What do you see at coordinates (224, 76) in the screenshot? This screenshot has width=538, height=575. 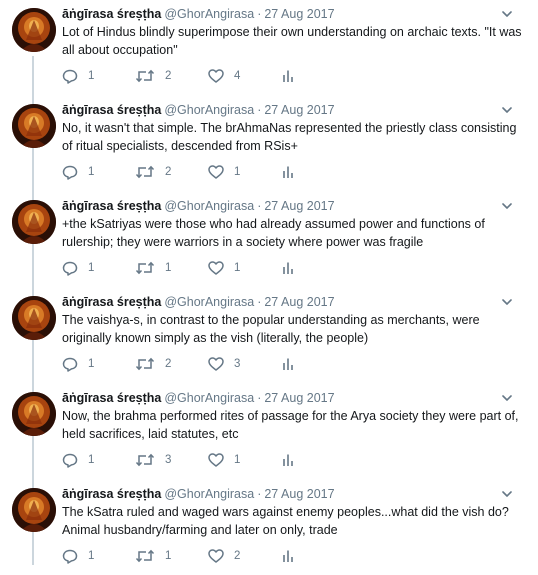 I see `like-button: 4` at bounding box center [224, 76].